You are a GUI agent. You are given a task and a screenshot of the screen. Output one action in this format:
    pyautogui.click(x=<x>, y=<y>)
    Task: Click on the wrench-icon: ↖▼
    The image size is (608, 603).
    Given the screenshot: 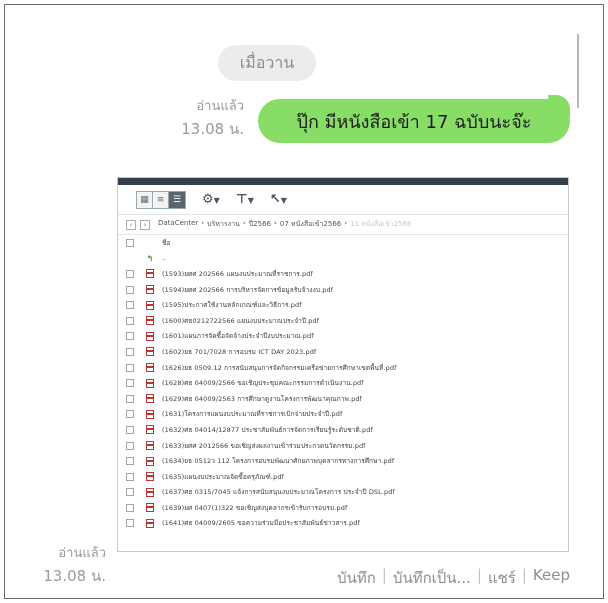 What is the action you would take?
    pyautogui.click(x=278, y=199)
    